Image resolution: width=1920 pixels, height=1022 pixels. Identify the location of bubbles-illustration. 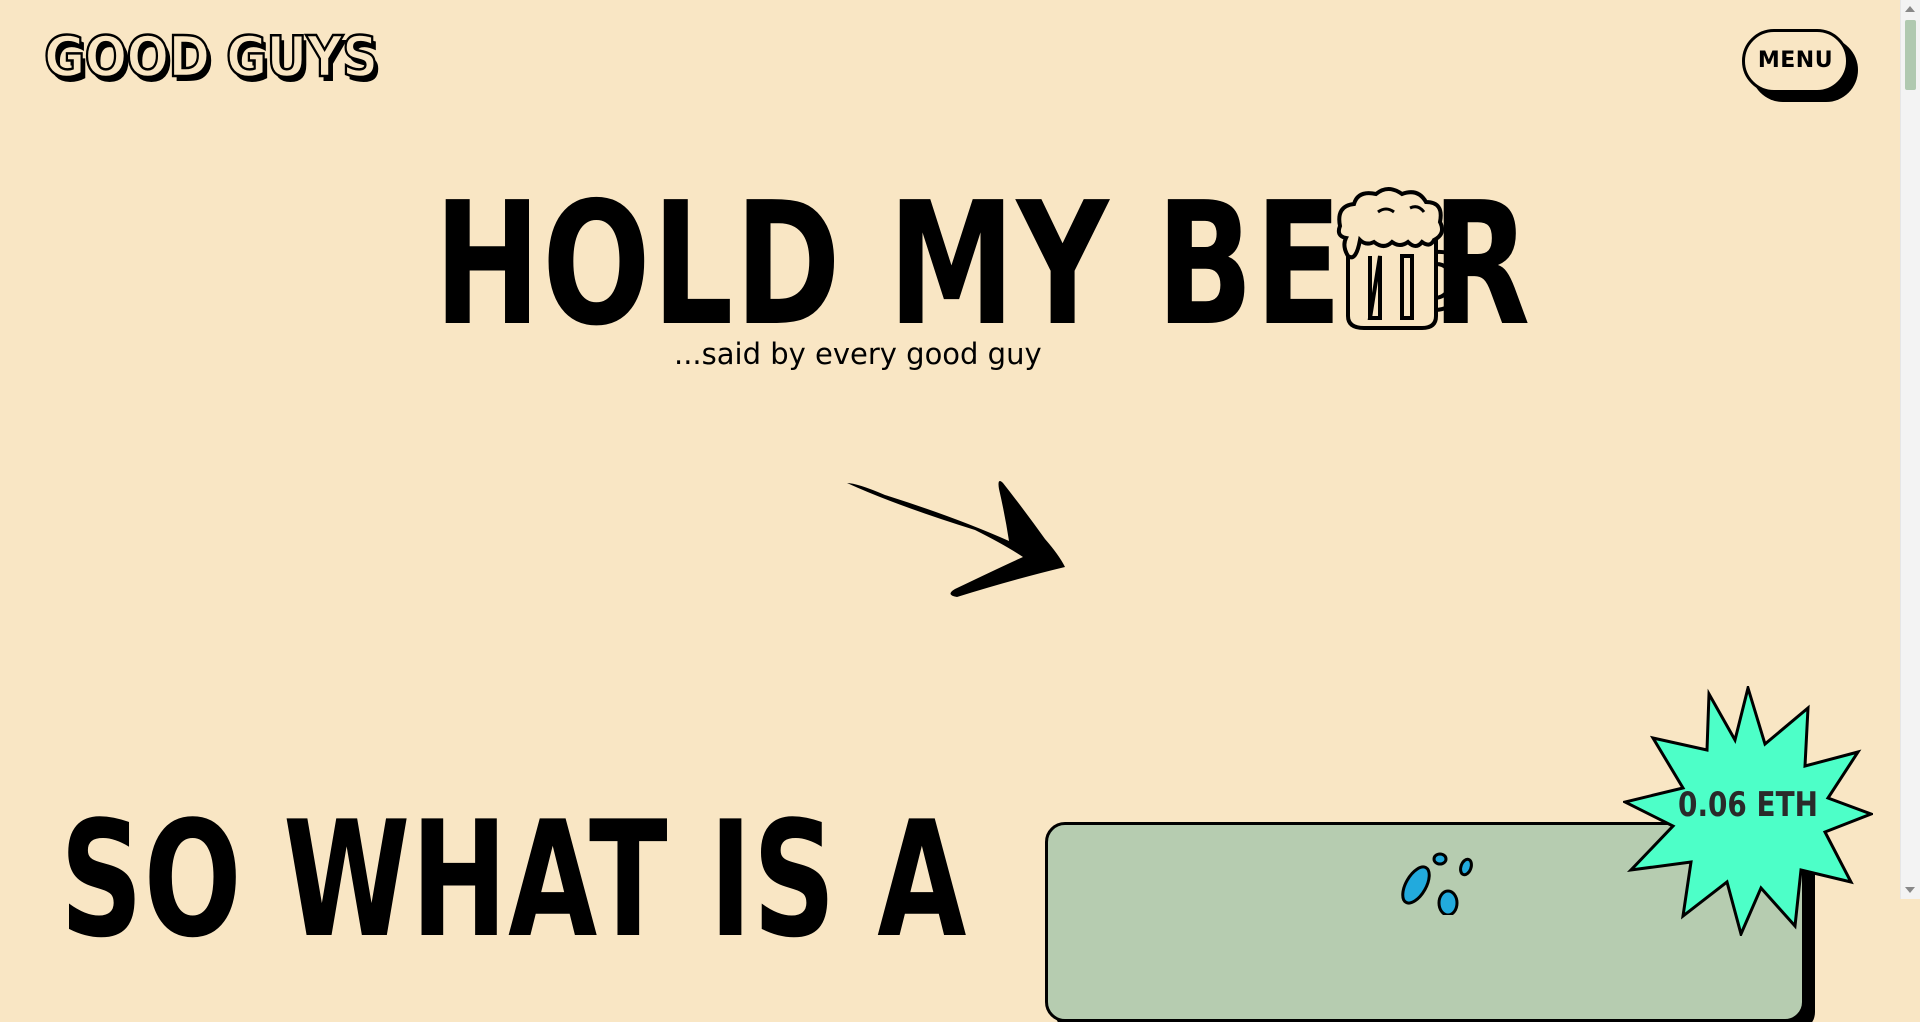
(1437, 883).